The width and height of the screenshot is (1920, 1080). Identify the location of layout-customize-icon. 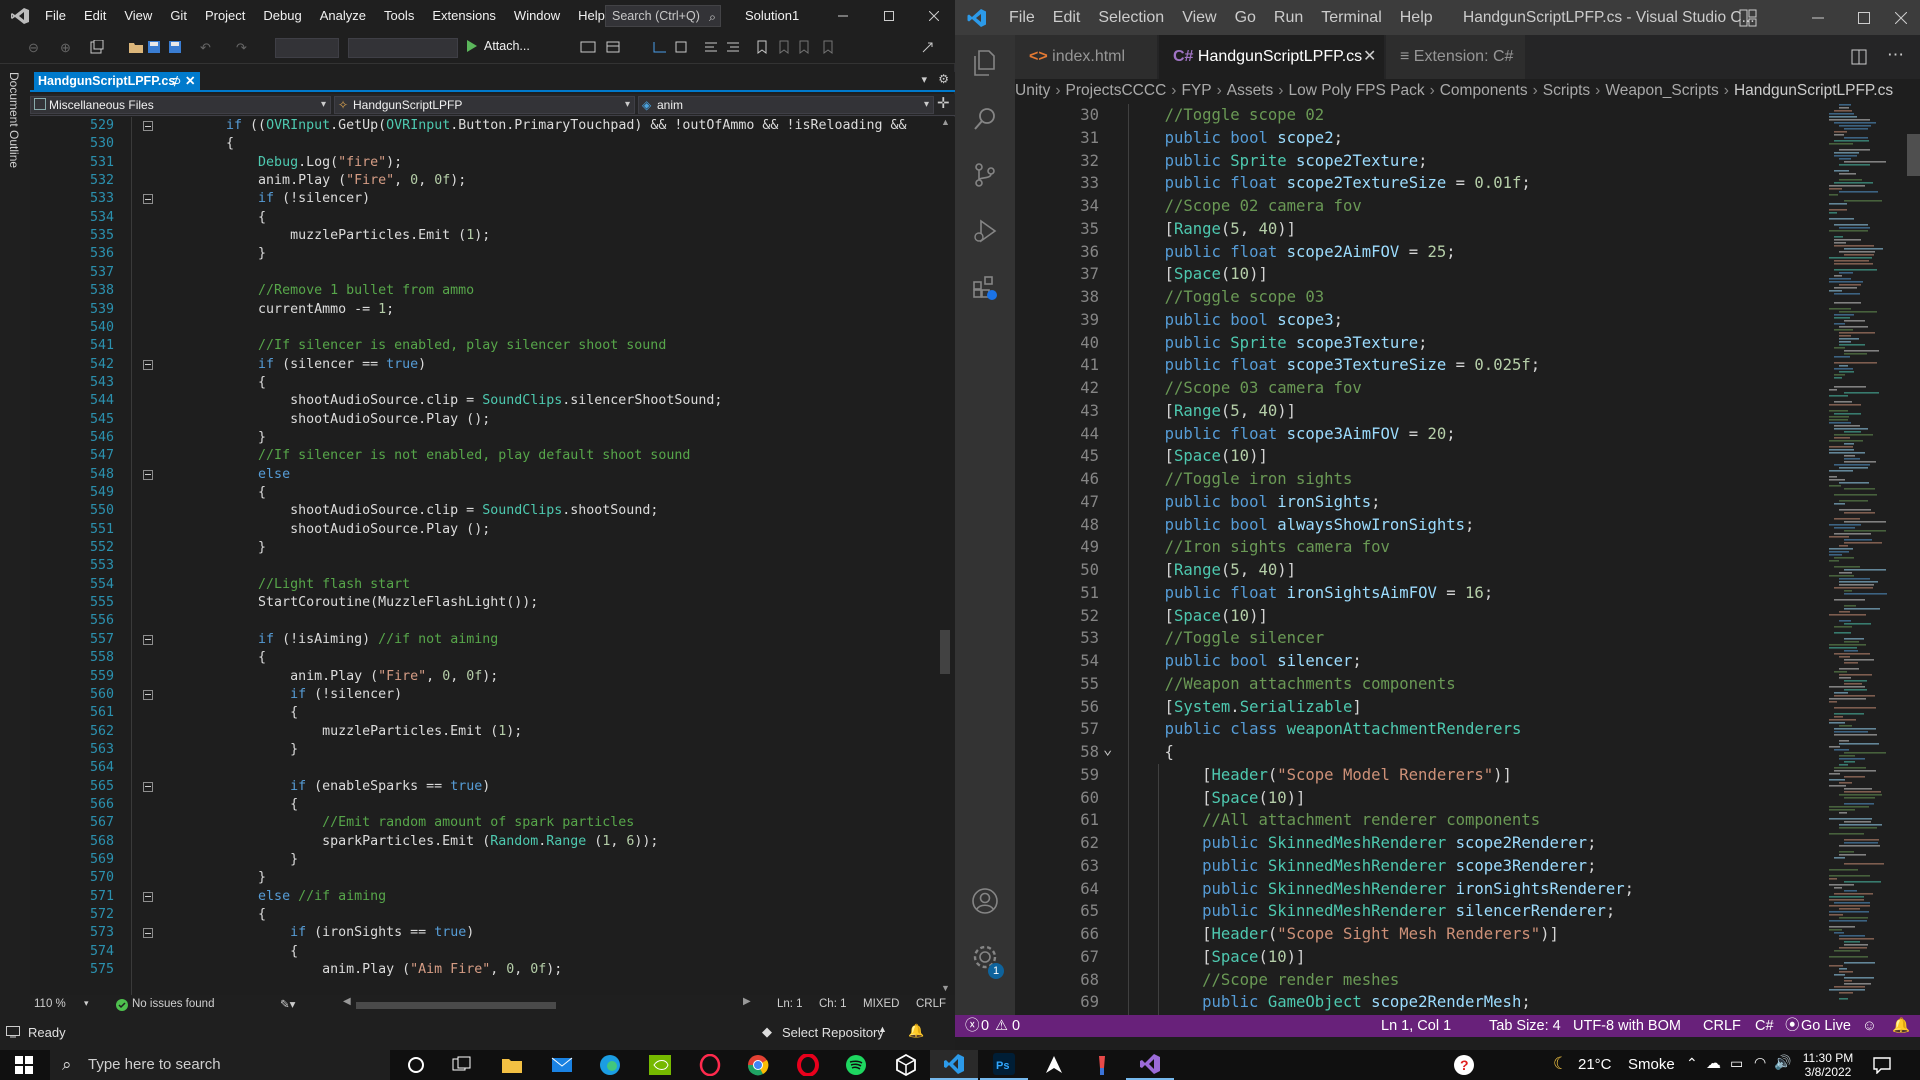
(1748, 18).